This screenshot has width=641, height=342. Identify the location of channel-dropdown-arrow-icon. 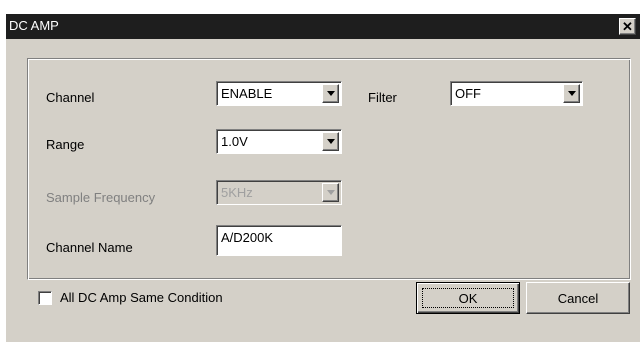
(330, 93).